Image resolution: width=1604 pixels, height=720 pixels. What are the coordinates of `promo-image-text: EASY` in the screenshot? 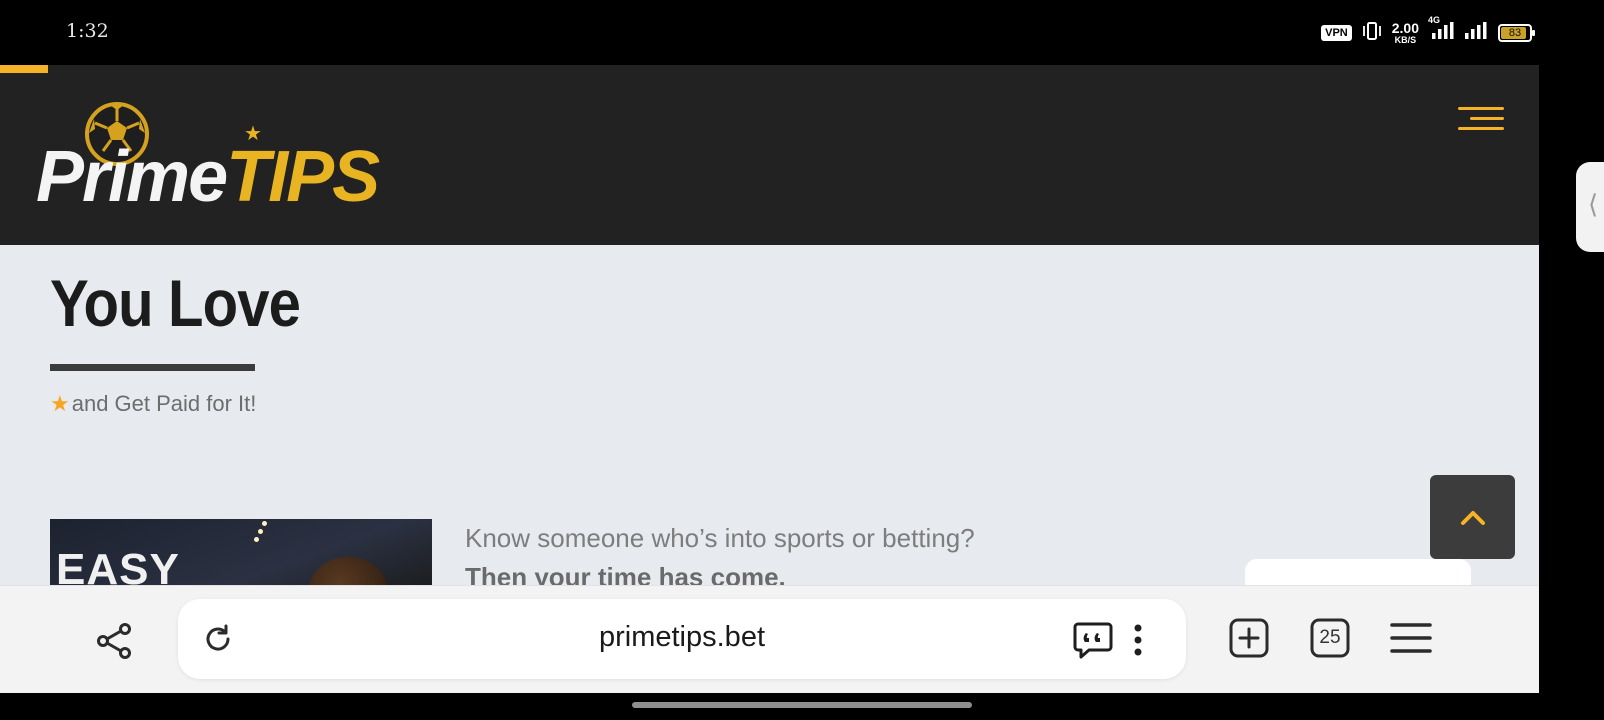 It's located at (118, 565).